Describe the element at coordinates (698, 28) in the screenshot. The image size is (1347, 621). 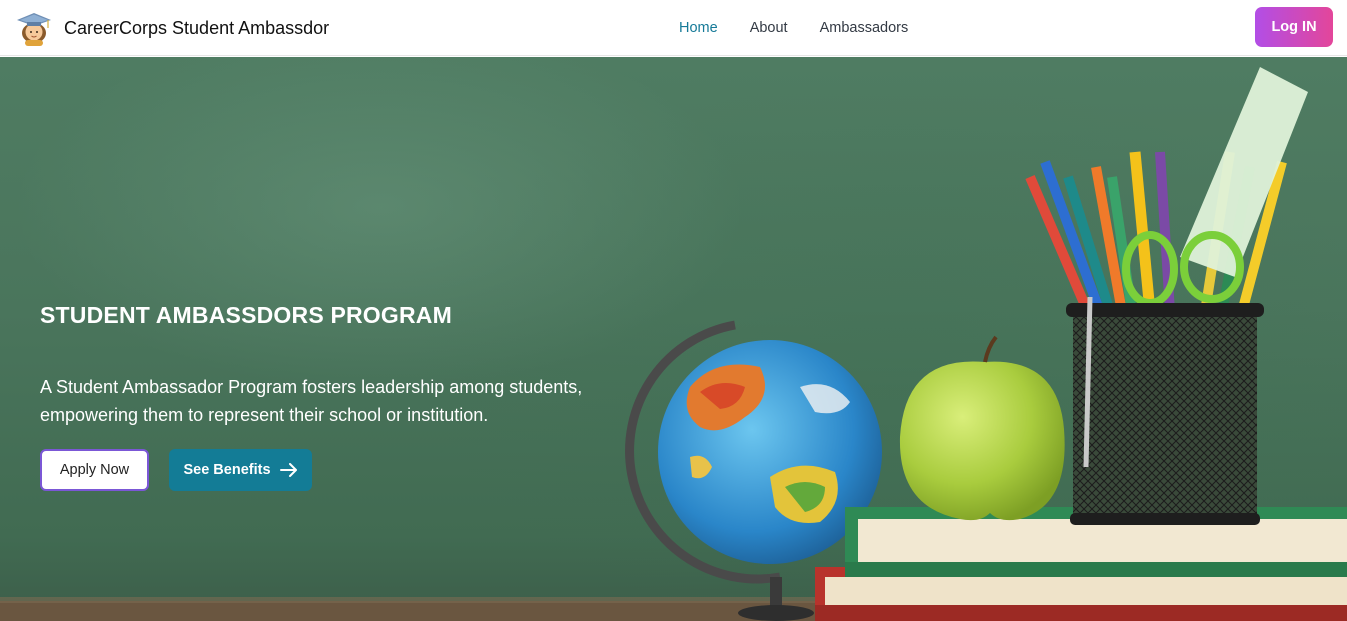
I see `nav-link-home: Home` at that location.